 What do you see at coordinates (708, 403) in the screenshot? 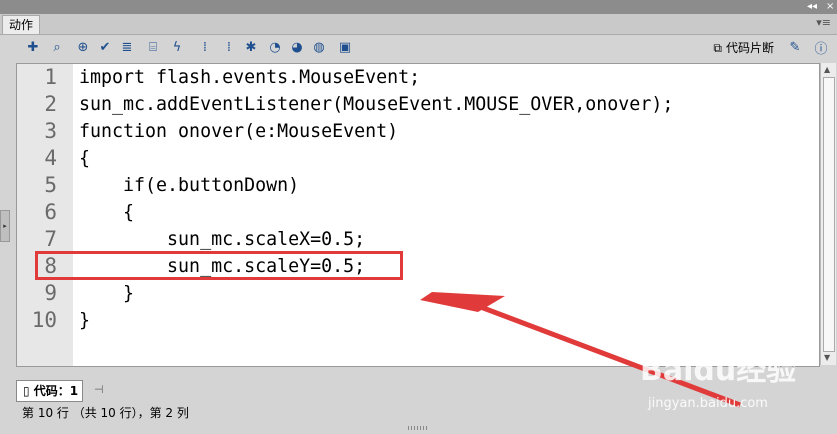
I see `watermark-url: jingyan.baidu.com` at bounding box center [708, 403].